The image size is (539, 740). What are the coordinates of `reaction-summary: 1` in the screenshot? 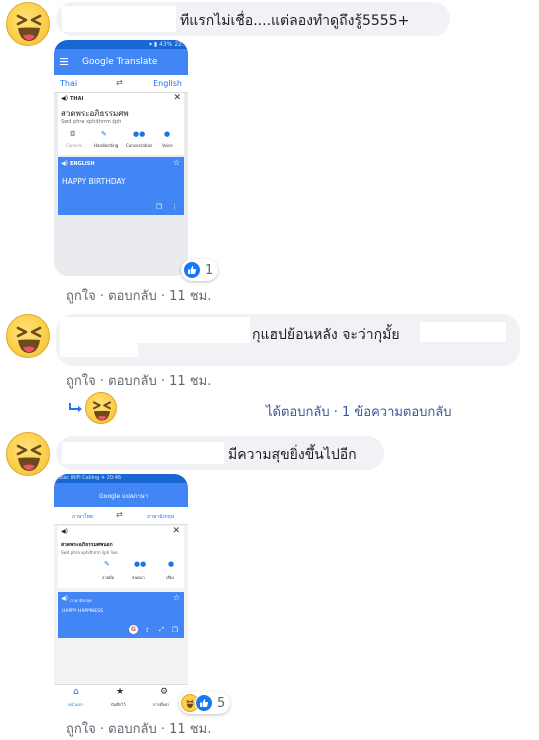 It's located at (200, 270).